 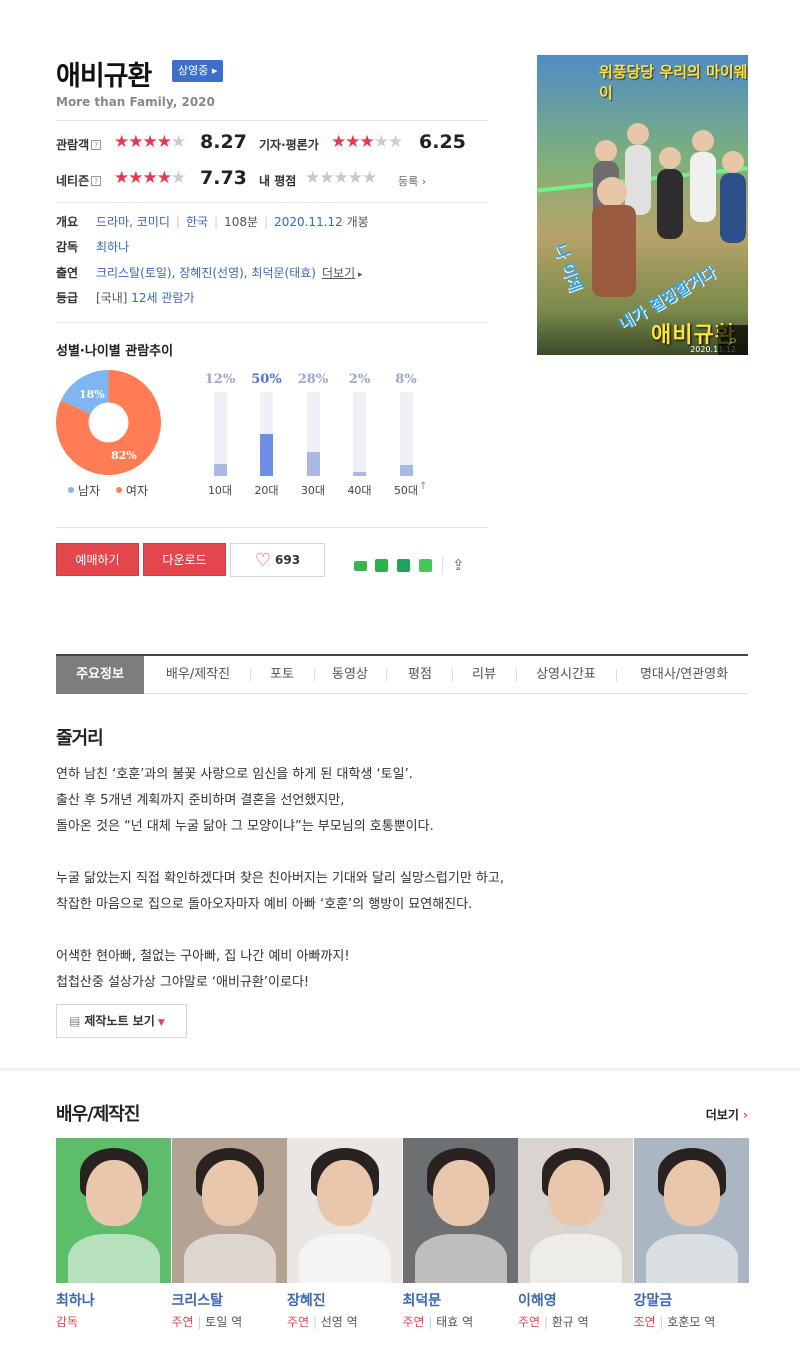 What do you see at coordinates (733, 340) in the screenshot?
I see `search-icon: ⌕` at bounding box center [733, 340].